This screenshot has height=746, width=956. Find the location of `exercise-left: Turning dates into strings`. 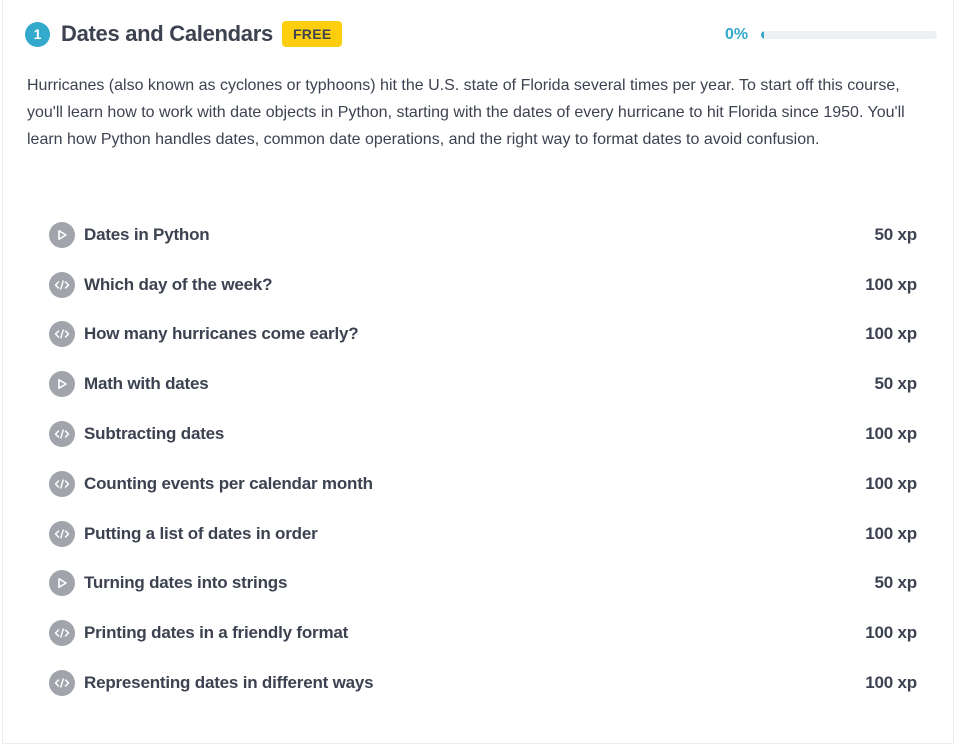

exercise-left: Turning dates into strings is located at coordinates (168, 583).